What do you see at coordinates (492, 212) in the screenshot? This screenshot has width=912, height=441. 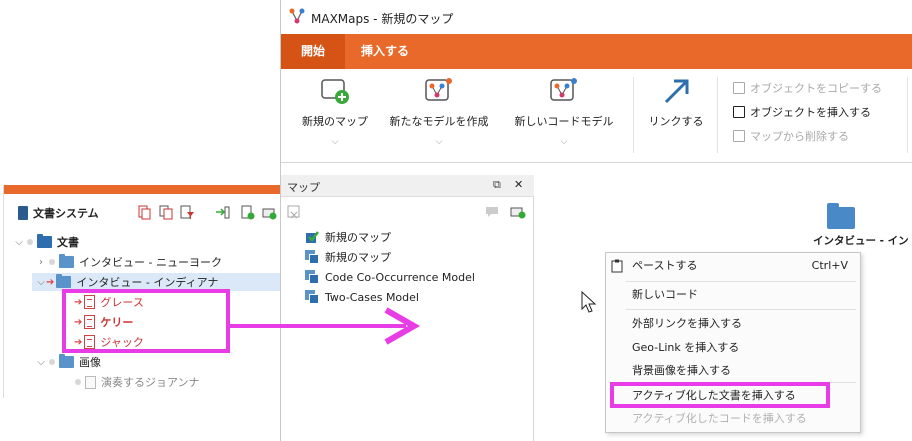 I see `comment-icon` at bounding box center [492, 212].